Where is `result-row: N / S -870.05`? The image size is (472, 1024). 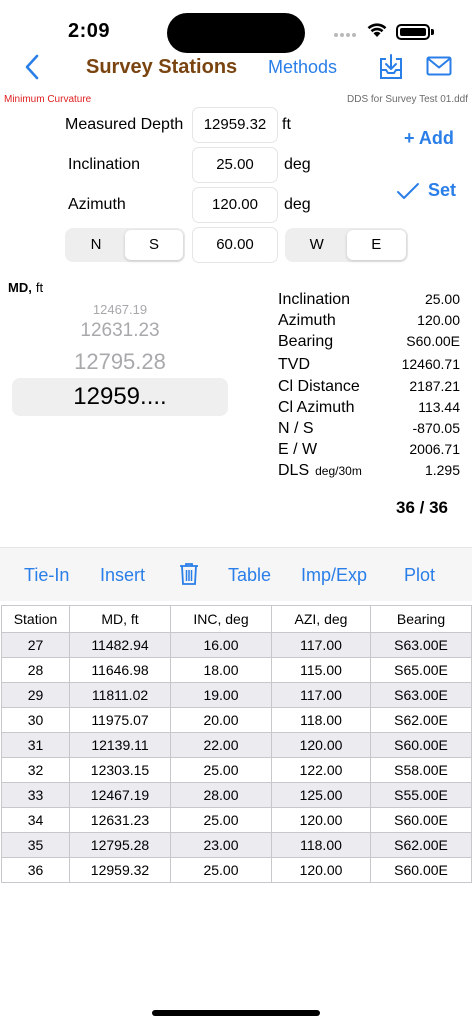 result-row: N / S -870.05 is located at coordinates (369, 429).